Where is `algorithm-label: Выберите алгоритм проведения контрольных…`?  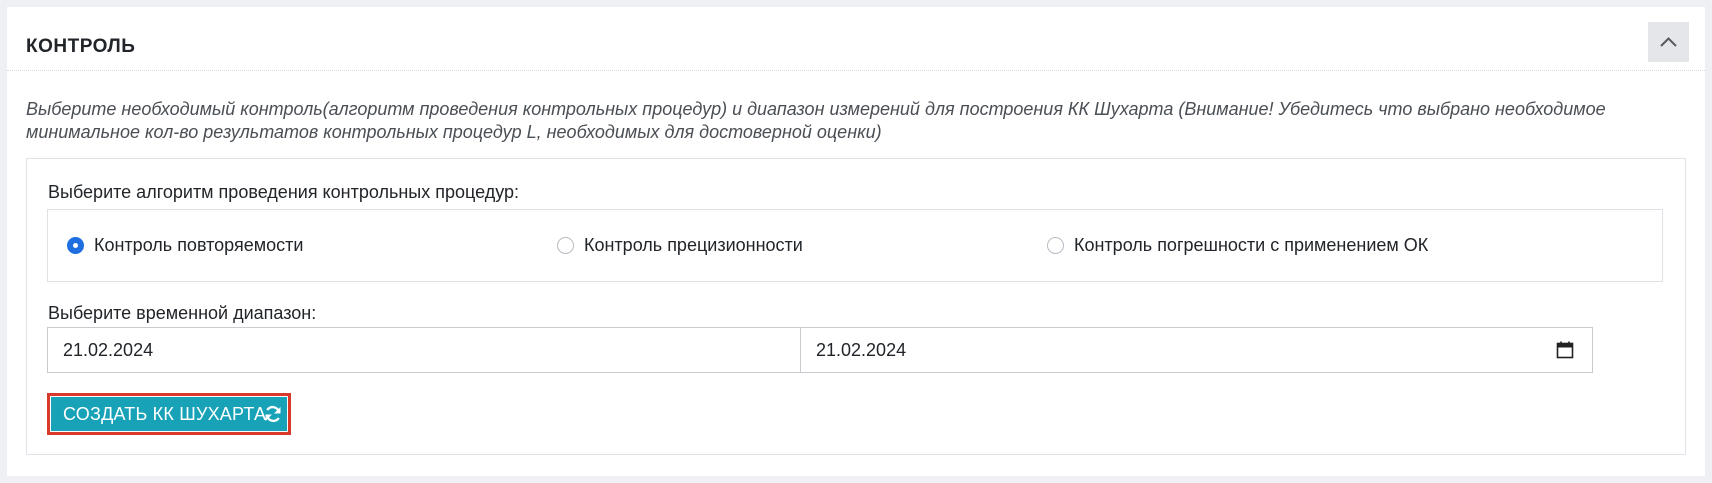 algorithm-label: Выберите алгоритм проведения контрольных… is located at coordinates (284, 192).